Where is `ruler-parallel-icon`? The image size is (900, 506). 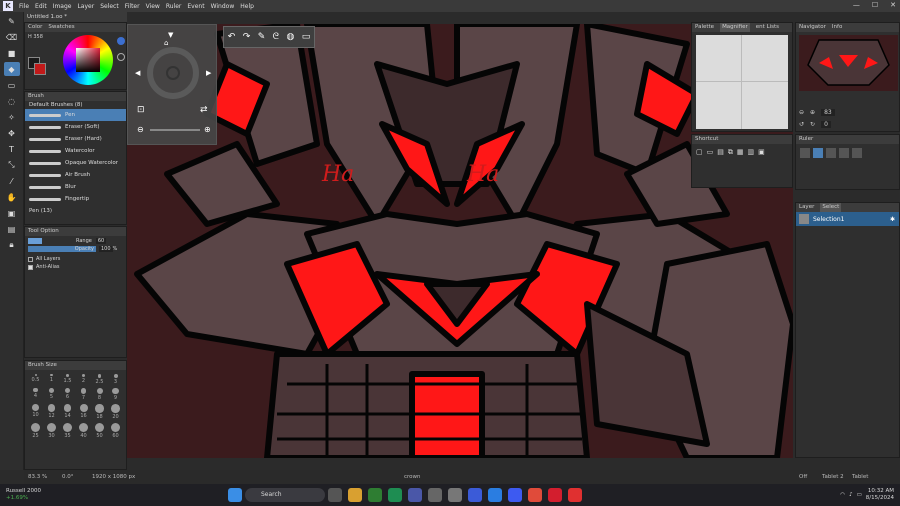 ruler-parallel-icon is located at coordinates (818, 153).